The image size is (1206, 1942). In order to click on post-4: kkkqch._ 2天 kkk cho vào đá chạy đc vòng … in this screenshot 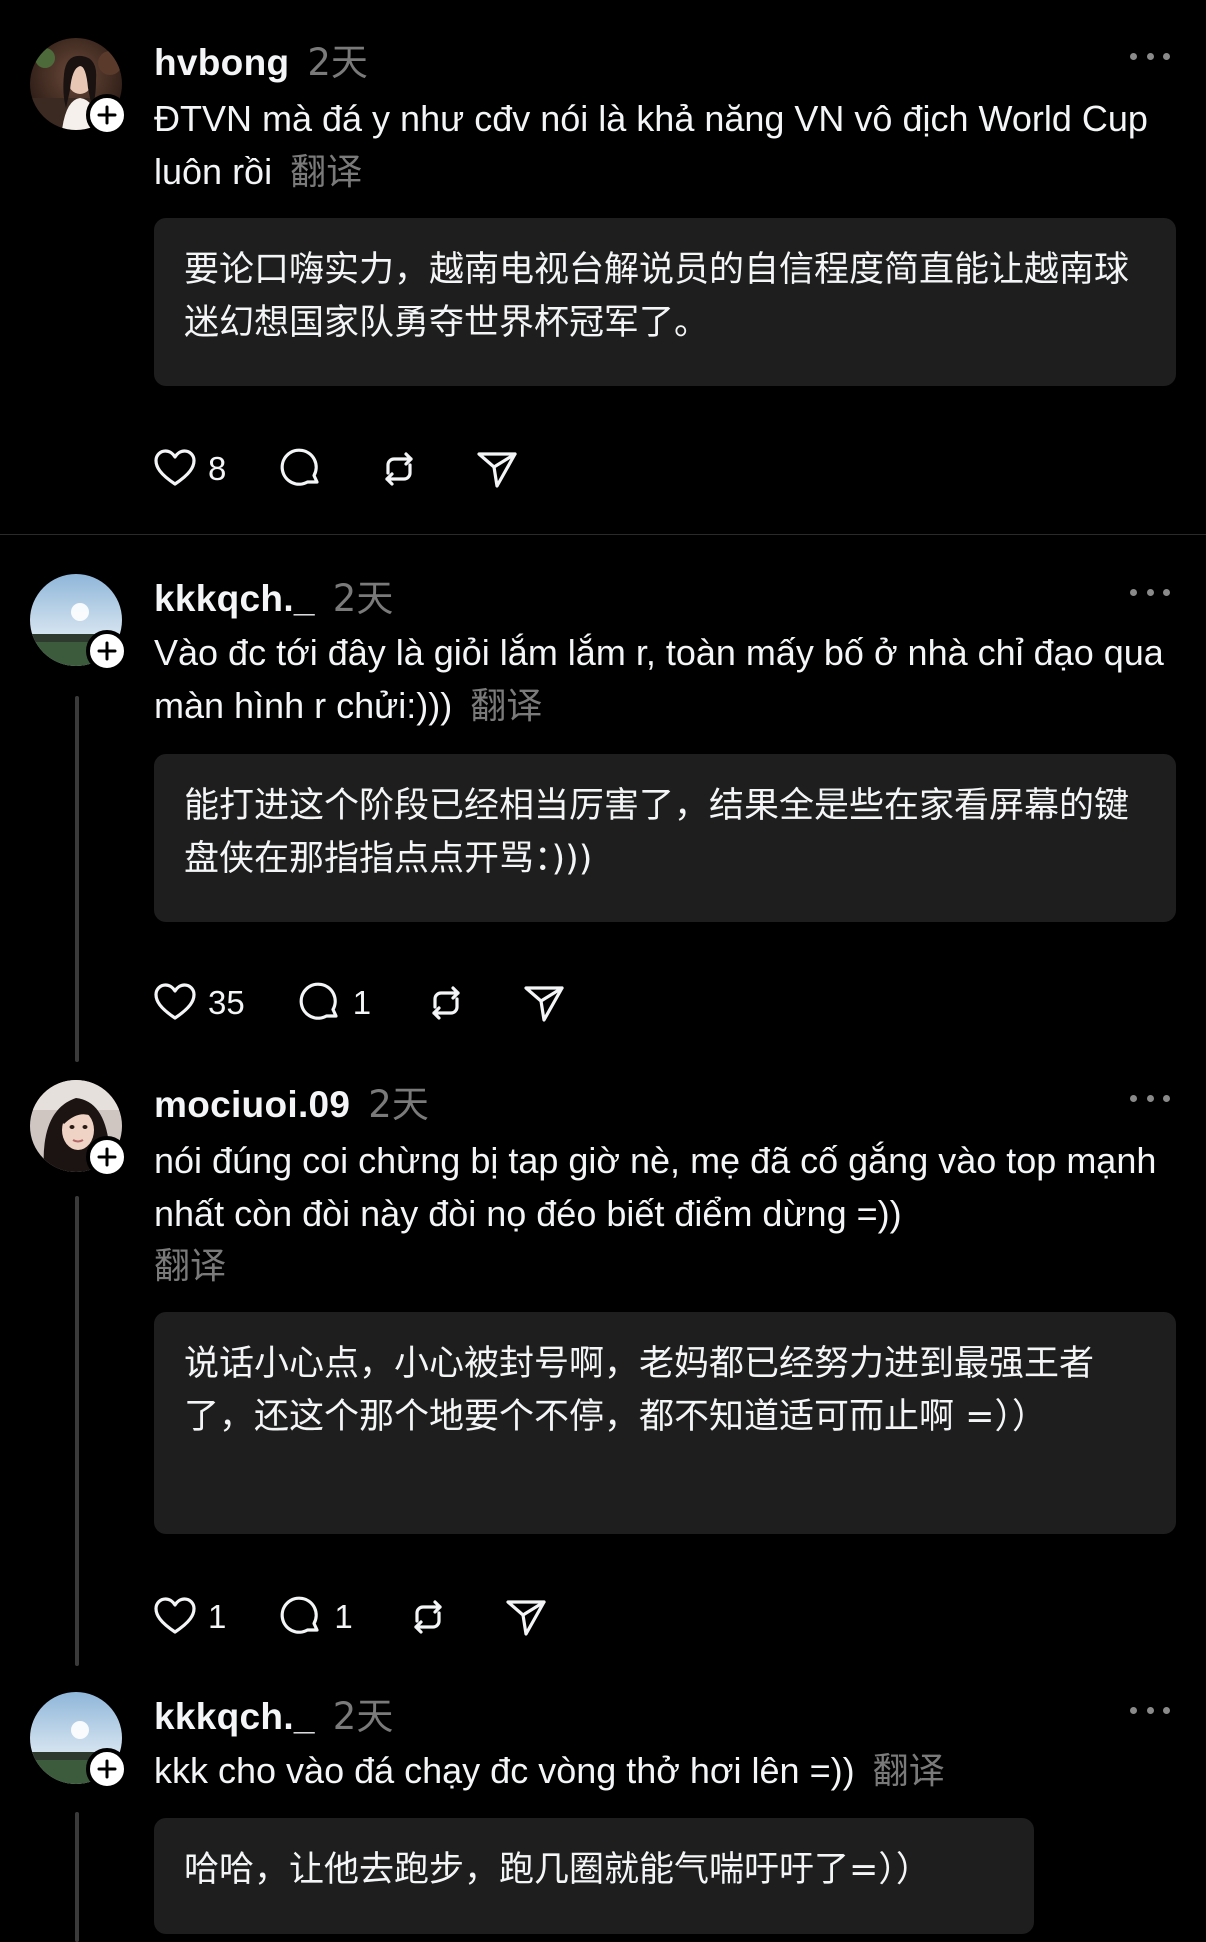, I will do `click(603, 1806)`.